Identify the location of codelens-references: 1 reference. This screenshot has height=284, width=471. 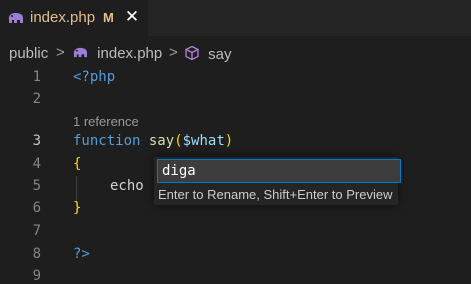
(106, 121).